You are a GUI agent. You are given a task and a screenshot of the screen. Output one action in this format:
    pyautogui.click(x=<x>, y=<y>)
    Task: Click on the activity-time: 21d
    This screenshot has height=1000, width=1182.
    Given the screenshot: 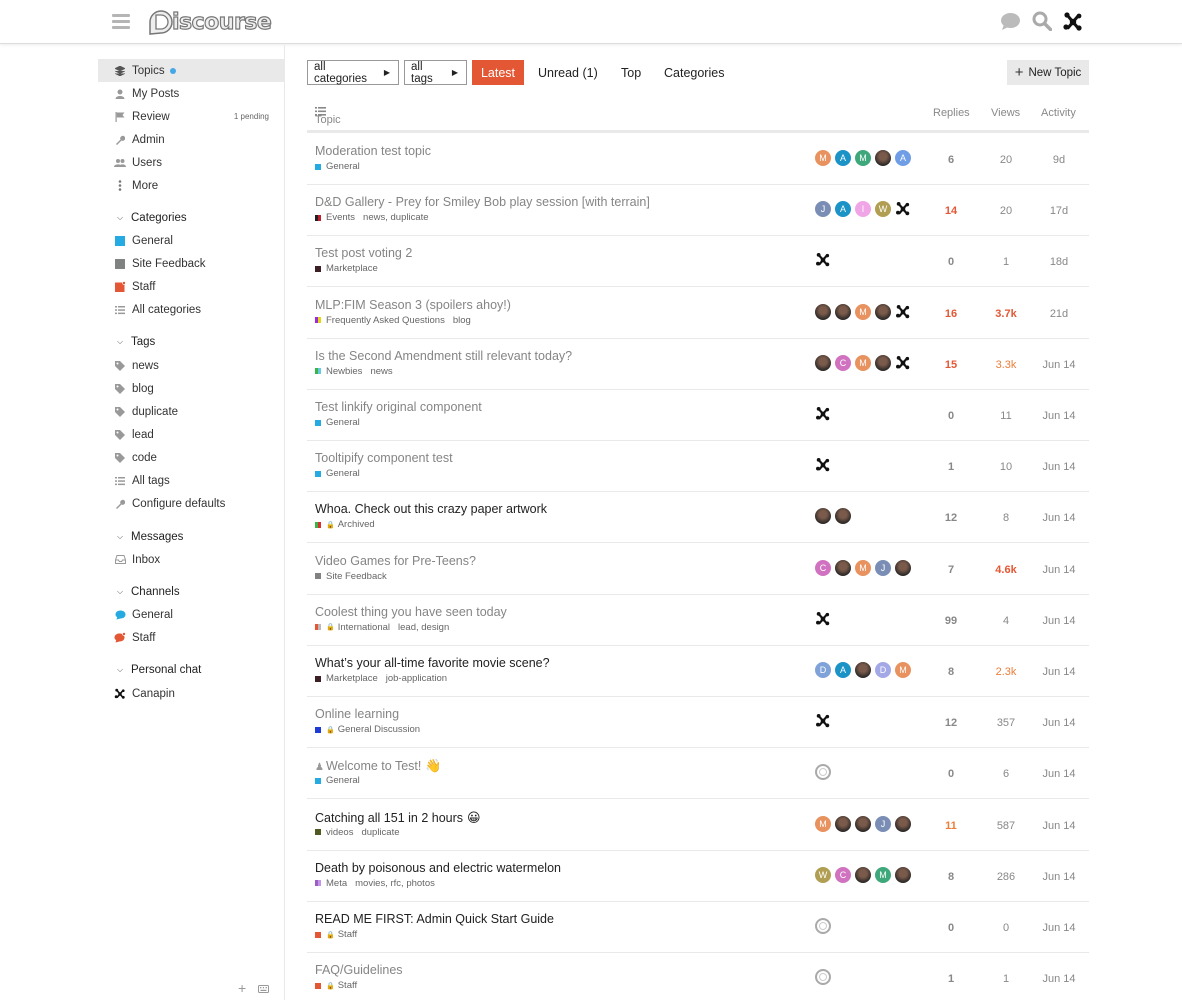 What is the action you would take?
    pyautogui.click(x=1059, y=314)
    